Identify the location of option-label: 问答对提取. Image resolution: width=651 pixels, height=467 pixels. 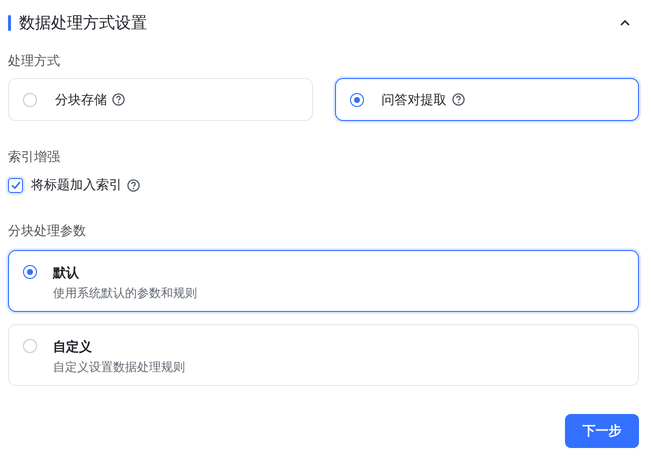
(414, 100).